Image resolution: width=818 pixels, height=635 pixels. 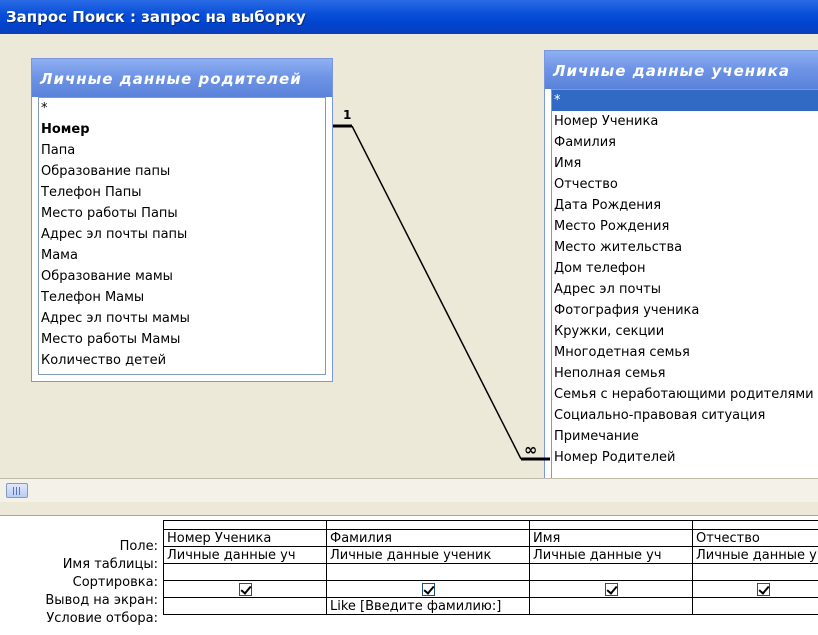 What do you see at coordinates (182, 192) in the screenshot?
I see `parents-field: Телефон Папы` at bounding box center [182, 192].